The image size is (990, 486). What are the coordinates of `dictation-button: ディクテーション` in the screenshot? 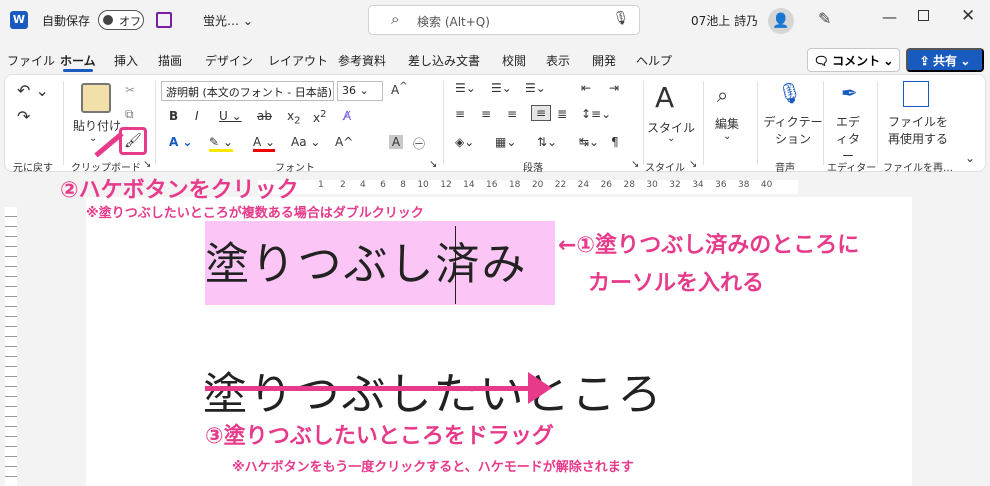 It's located at (793, 130).